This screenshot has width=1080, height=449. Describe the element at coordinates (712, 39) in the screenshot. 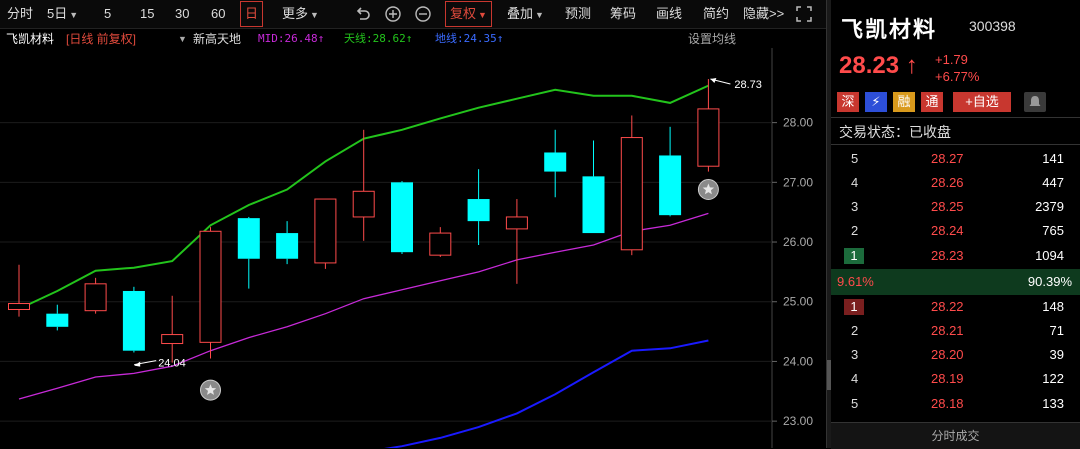

I see `ma-settings-button: 设置均线` at that location.